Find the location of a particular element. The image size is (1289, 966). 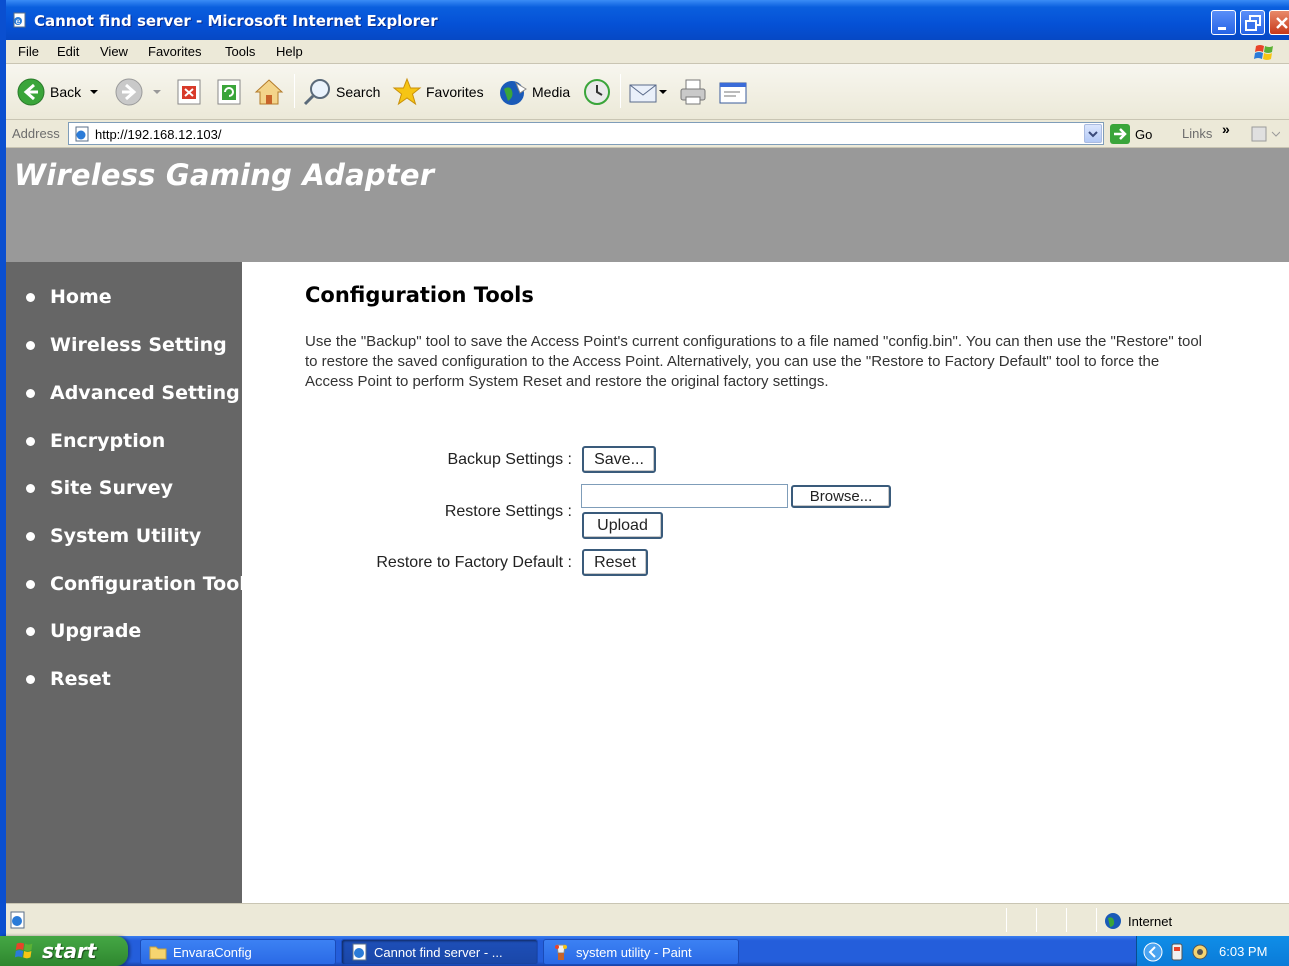

restore-button is located at coordinates (1252, 22).